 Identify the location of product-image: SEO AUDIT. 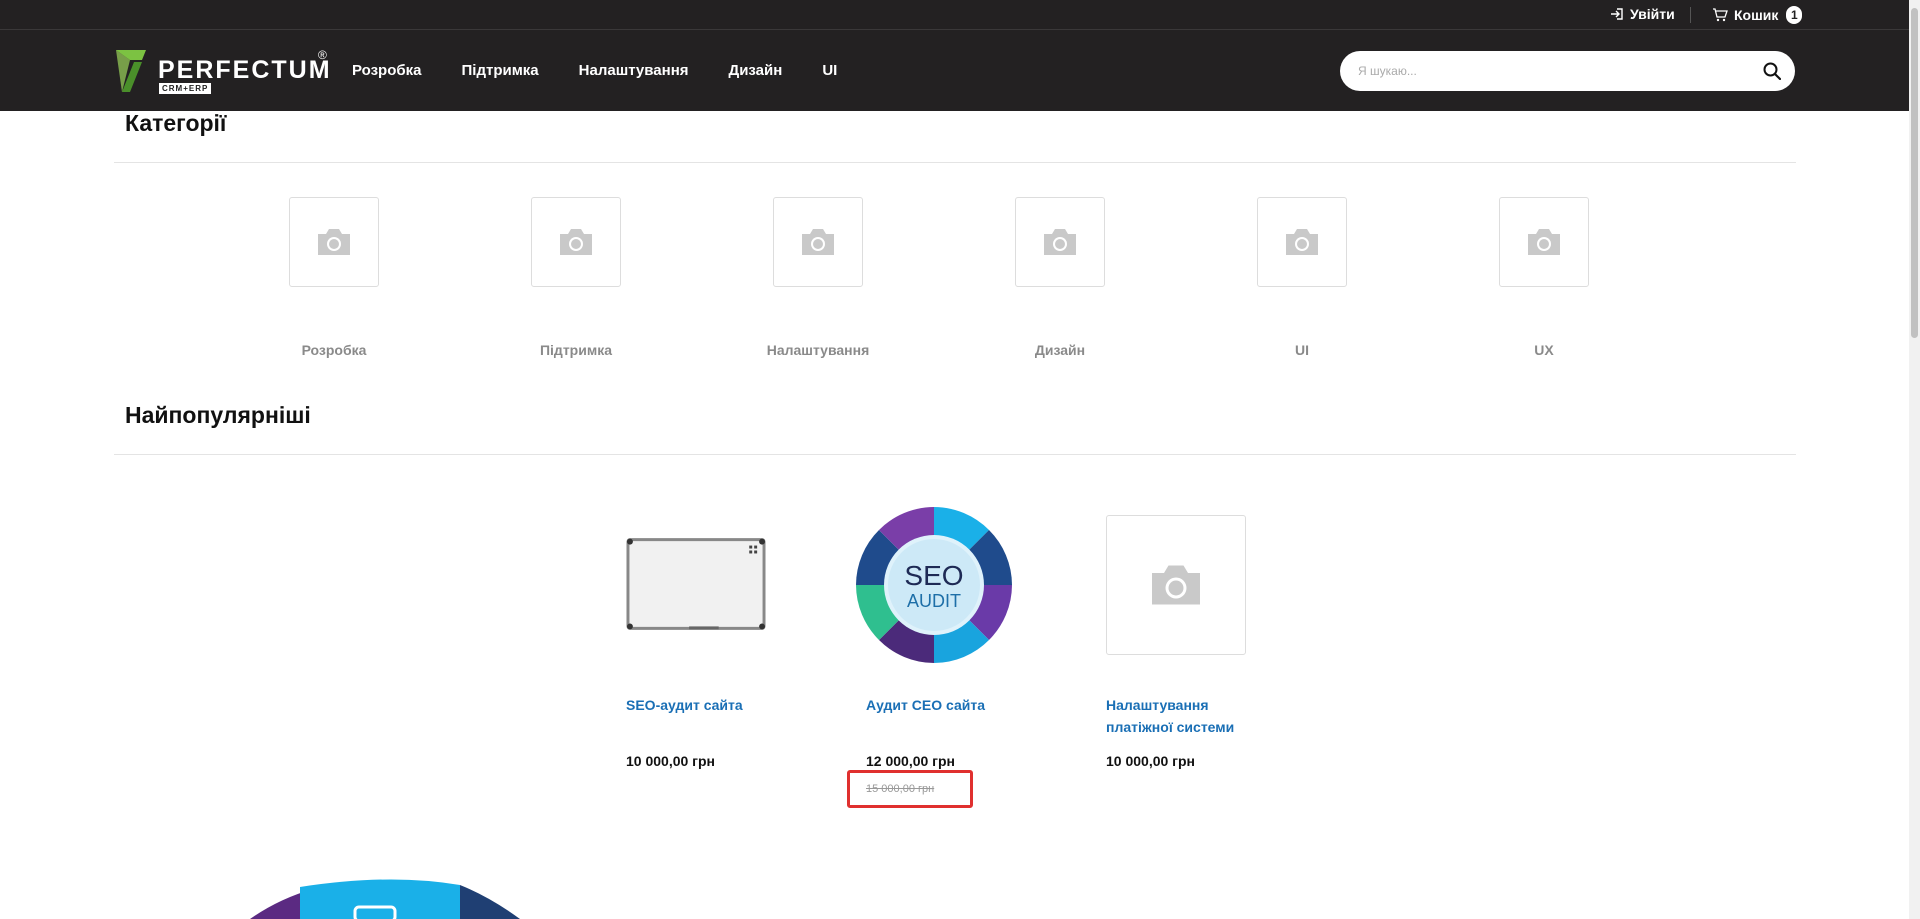
(934, 585).